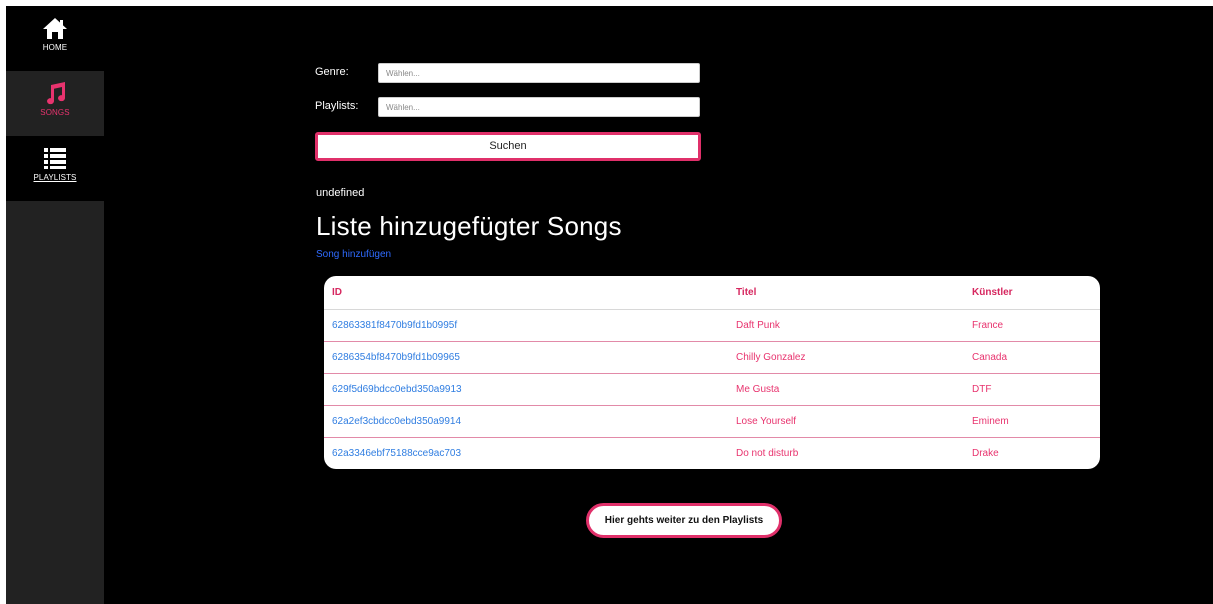 The width and height of the screenshot is (1213, 604). Describe the element at coordinates (55, 112) in the screenshot. I see `sidebar-item-label: SONGS` at that location.